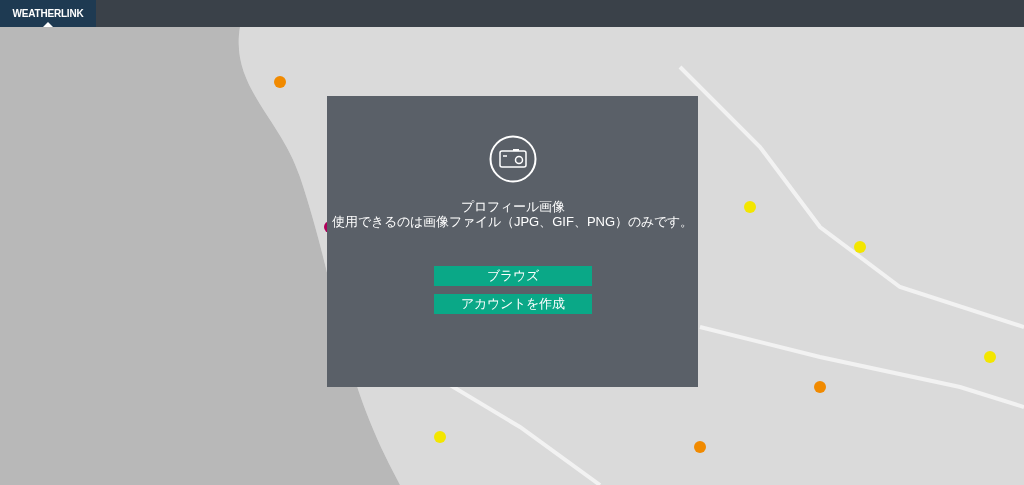 This screenshot has height=485, width=1024. What do you see at coordinates (512, 206) in the screenshot?
I see `dialog-title: プロフィール画像` at bounding box center [512, 206].